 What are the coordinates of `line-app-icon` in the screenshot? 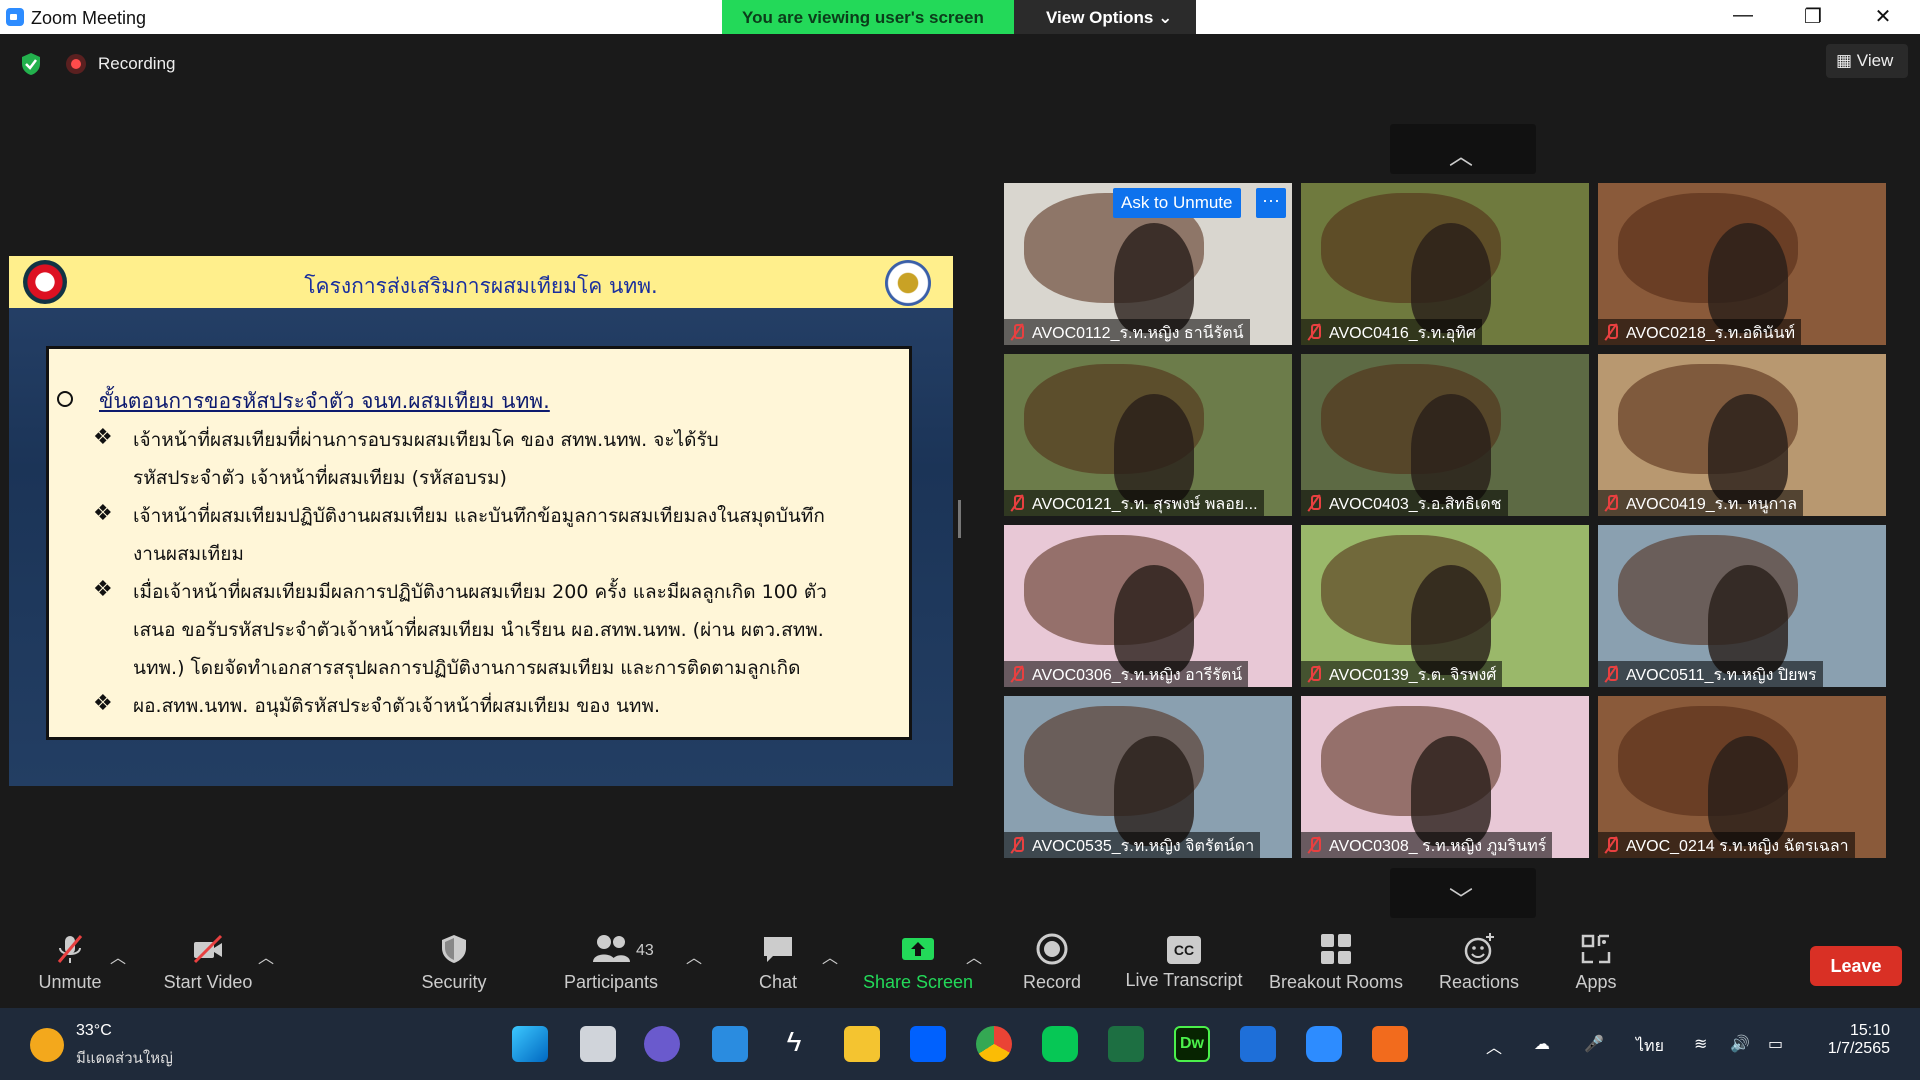 It's located at (1060, 1044).